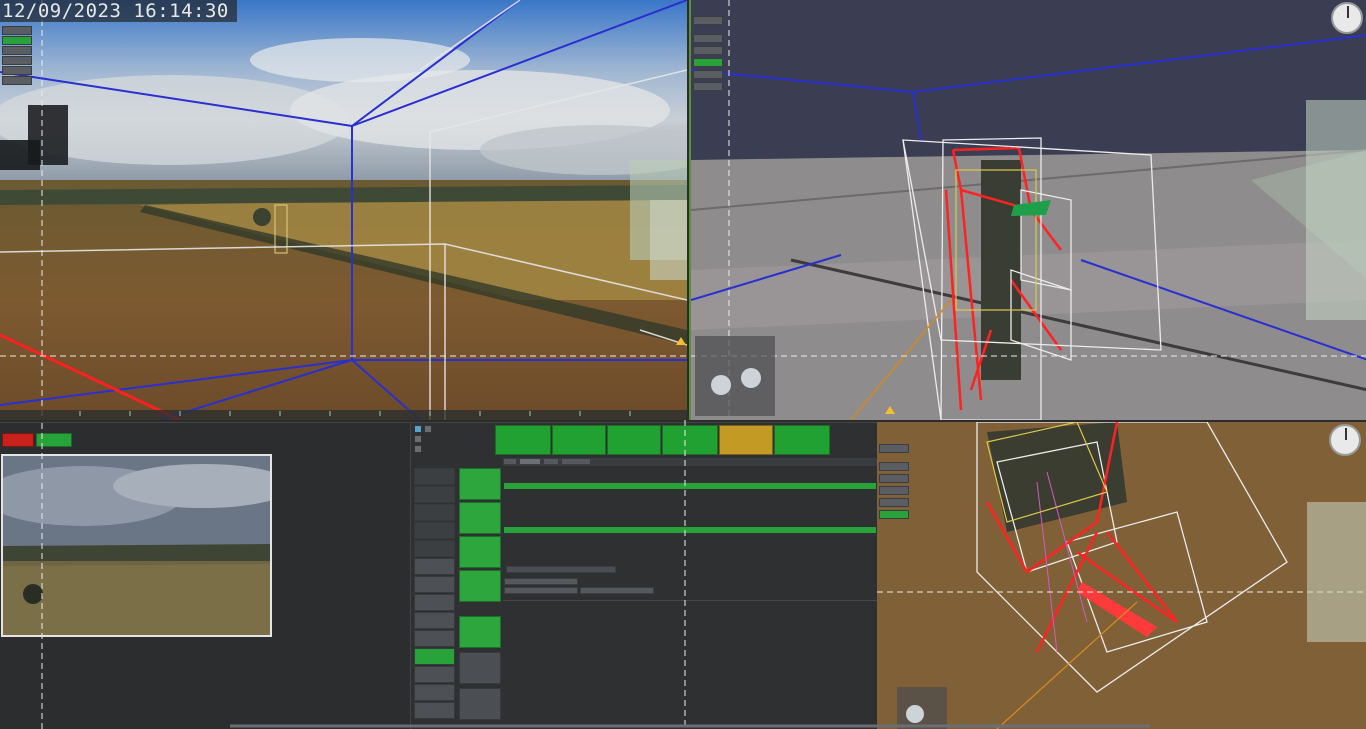 The image size is (1366, 729). What do you see at coordinates (434, 656) in the screenshot?
I see `mission-item-active` at bounding box center [434, 656].